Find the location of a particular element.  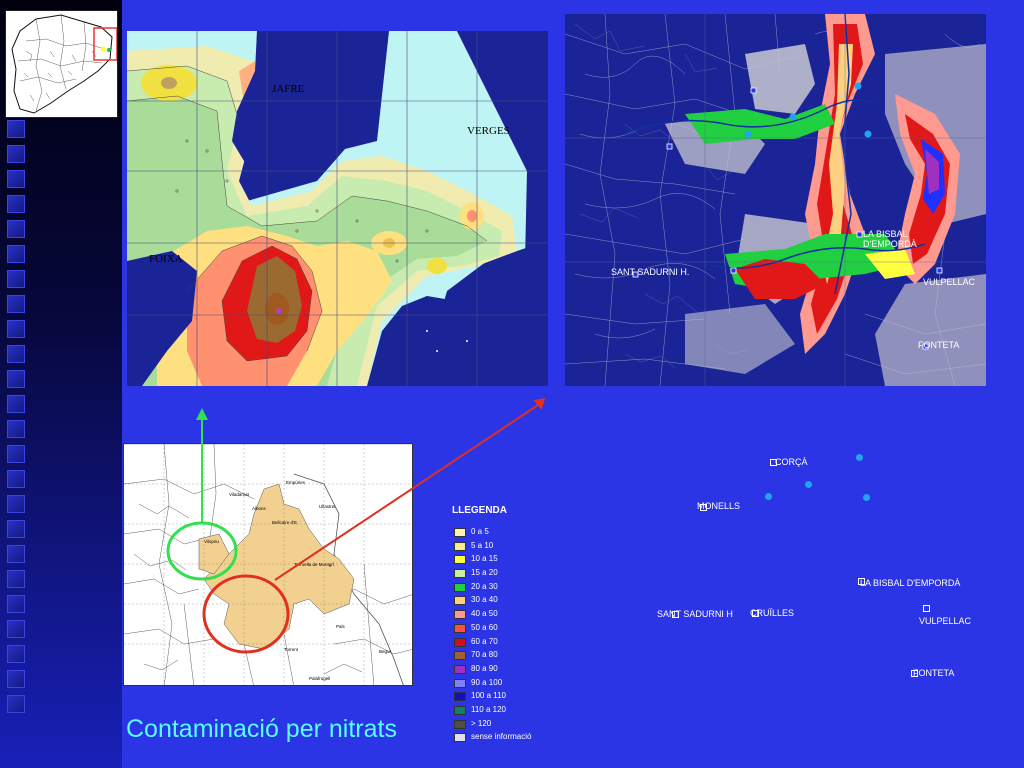

legend-row: 30 a 40 is located at coordinates (514, 602).